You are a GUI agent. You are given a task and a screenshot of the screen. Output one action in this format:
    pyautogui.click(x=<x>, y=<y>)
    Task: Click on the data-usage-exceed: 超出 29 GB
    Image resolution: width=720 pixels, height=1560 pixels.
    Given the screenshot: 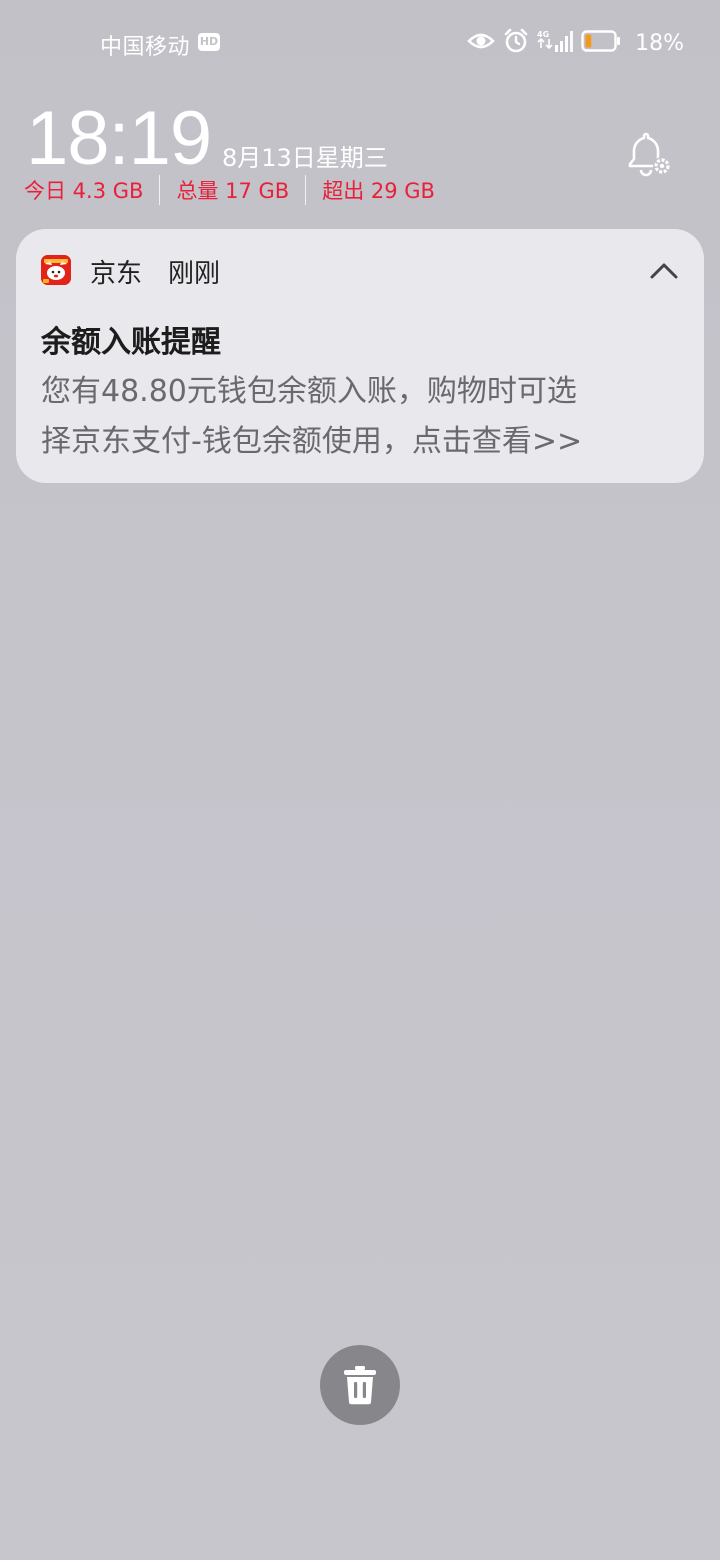 What is the action you would take?
    pyautogui.click(x=378, y=191)
    